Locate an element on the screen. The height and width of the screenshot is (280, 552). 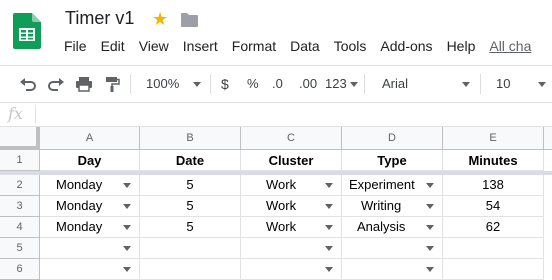
toolbar: 100% $ % .0 .00 123 Arial 10 is located at coordinates (276, 84).